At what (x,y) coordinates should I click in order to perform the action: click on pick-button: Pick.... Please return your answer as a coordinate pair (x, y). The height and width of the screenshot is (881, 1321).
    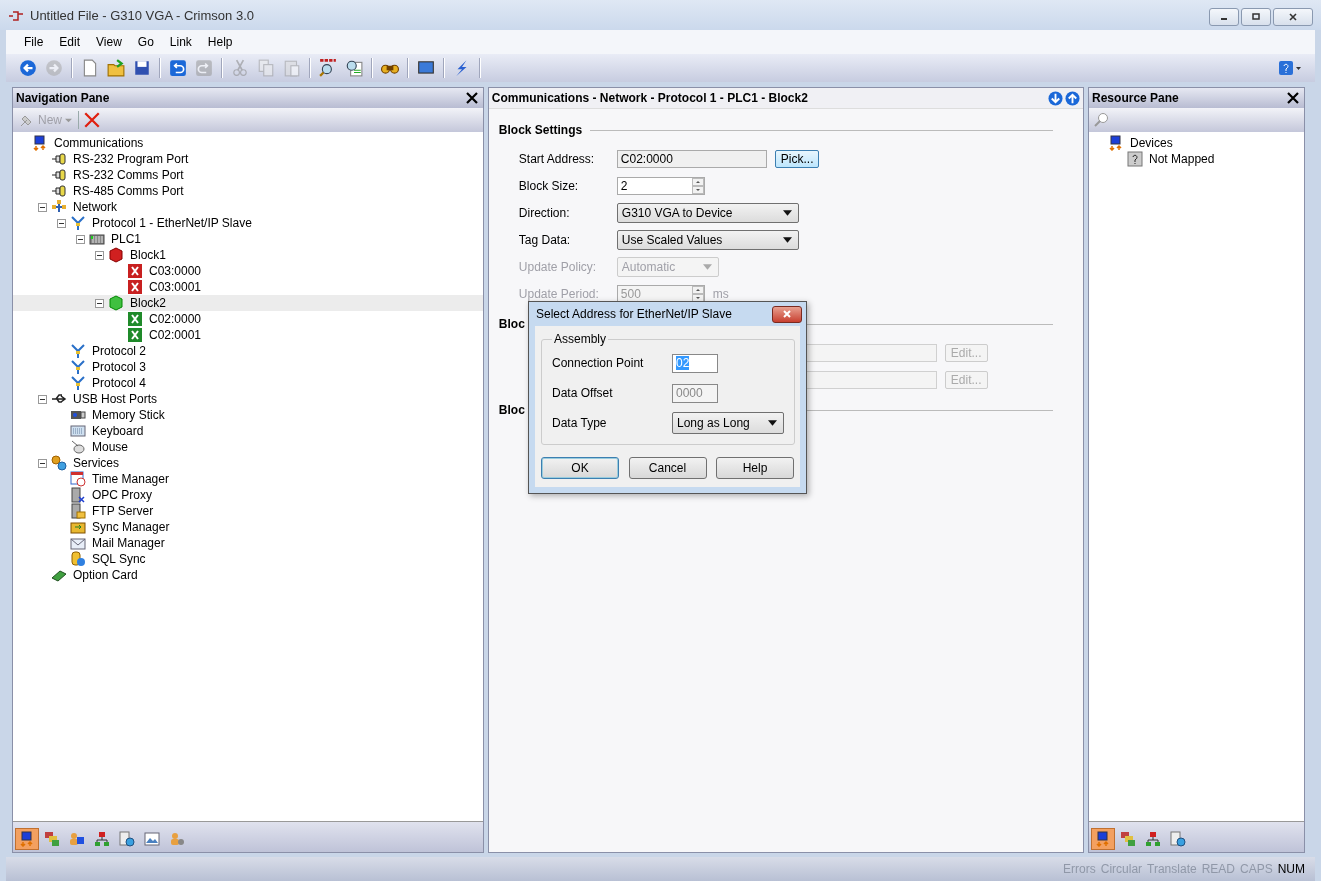
    Looking at the image, I should click on (797, 158).